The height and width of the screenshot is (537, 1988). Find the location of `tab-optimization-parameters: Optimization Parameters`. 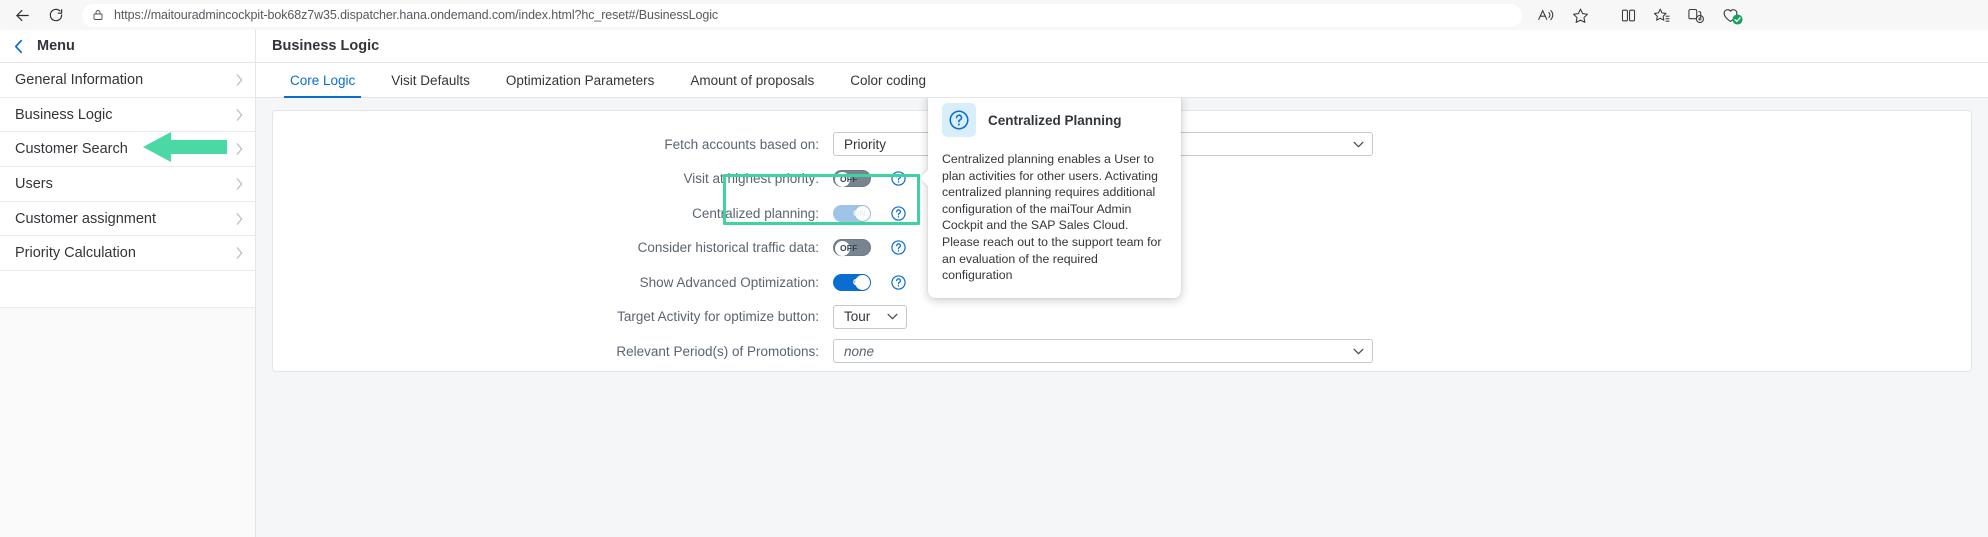

tab-optimization-parameters: Optimization Parameters is located at coordinates (580, 80).